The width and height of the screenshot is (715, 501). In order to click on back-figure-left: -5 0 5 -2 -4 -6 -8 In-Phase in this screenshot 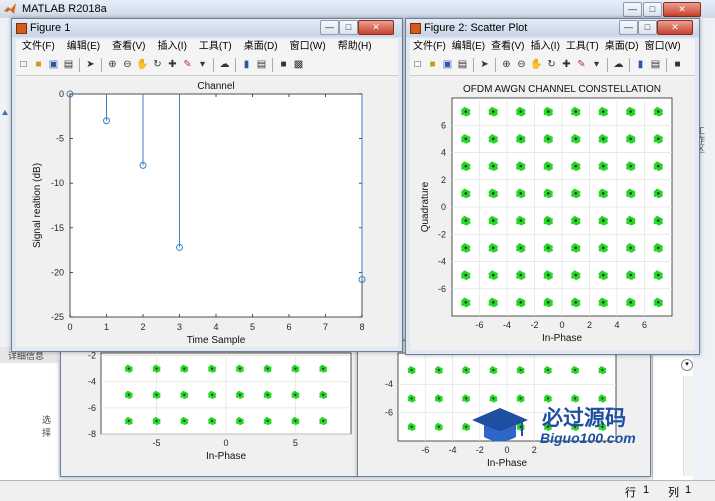, I will do `click(209, 408)`.